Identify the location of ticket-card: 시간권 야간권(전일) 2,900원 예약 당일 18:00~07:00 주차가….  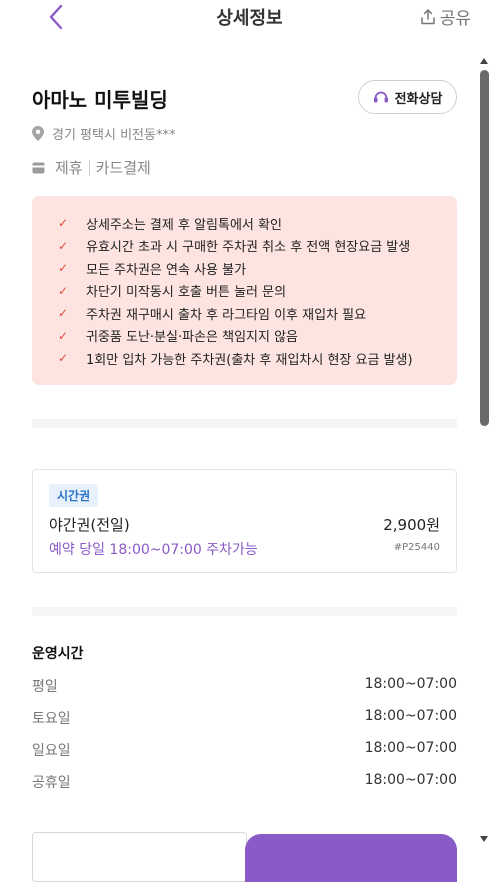
(244, 521).